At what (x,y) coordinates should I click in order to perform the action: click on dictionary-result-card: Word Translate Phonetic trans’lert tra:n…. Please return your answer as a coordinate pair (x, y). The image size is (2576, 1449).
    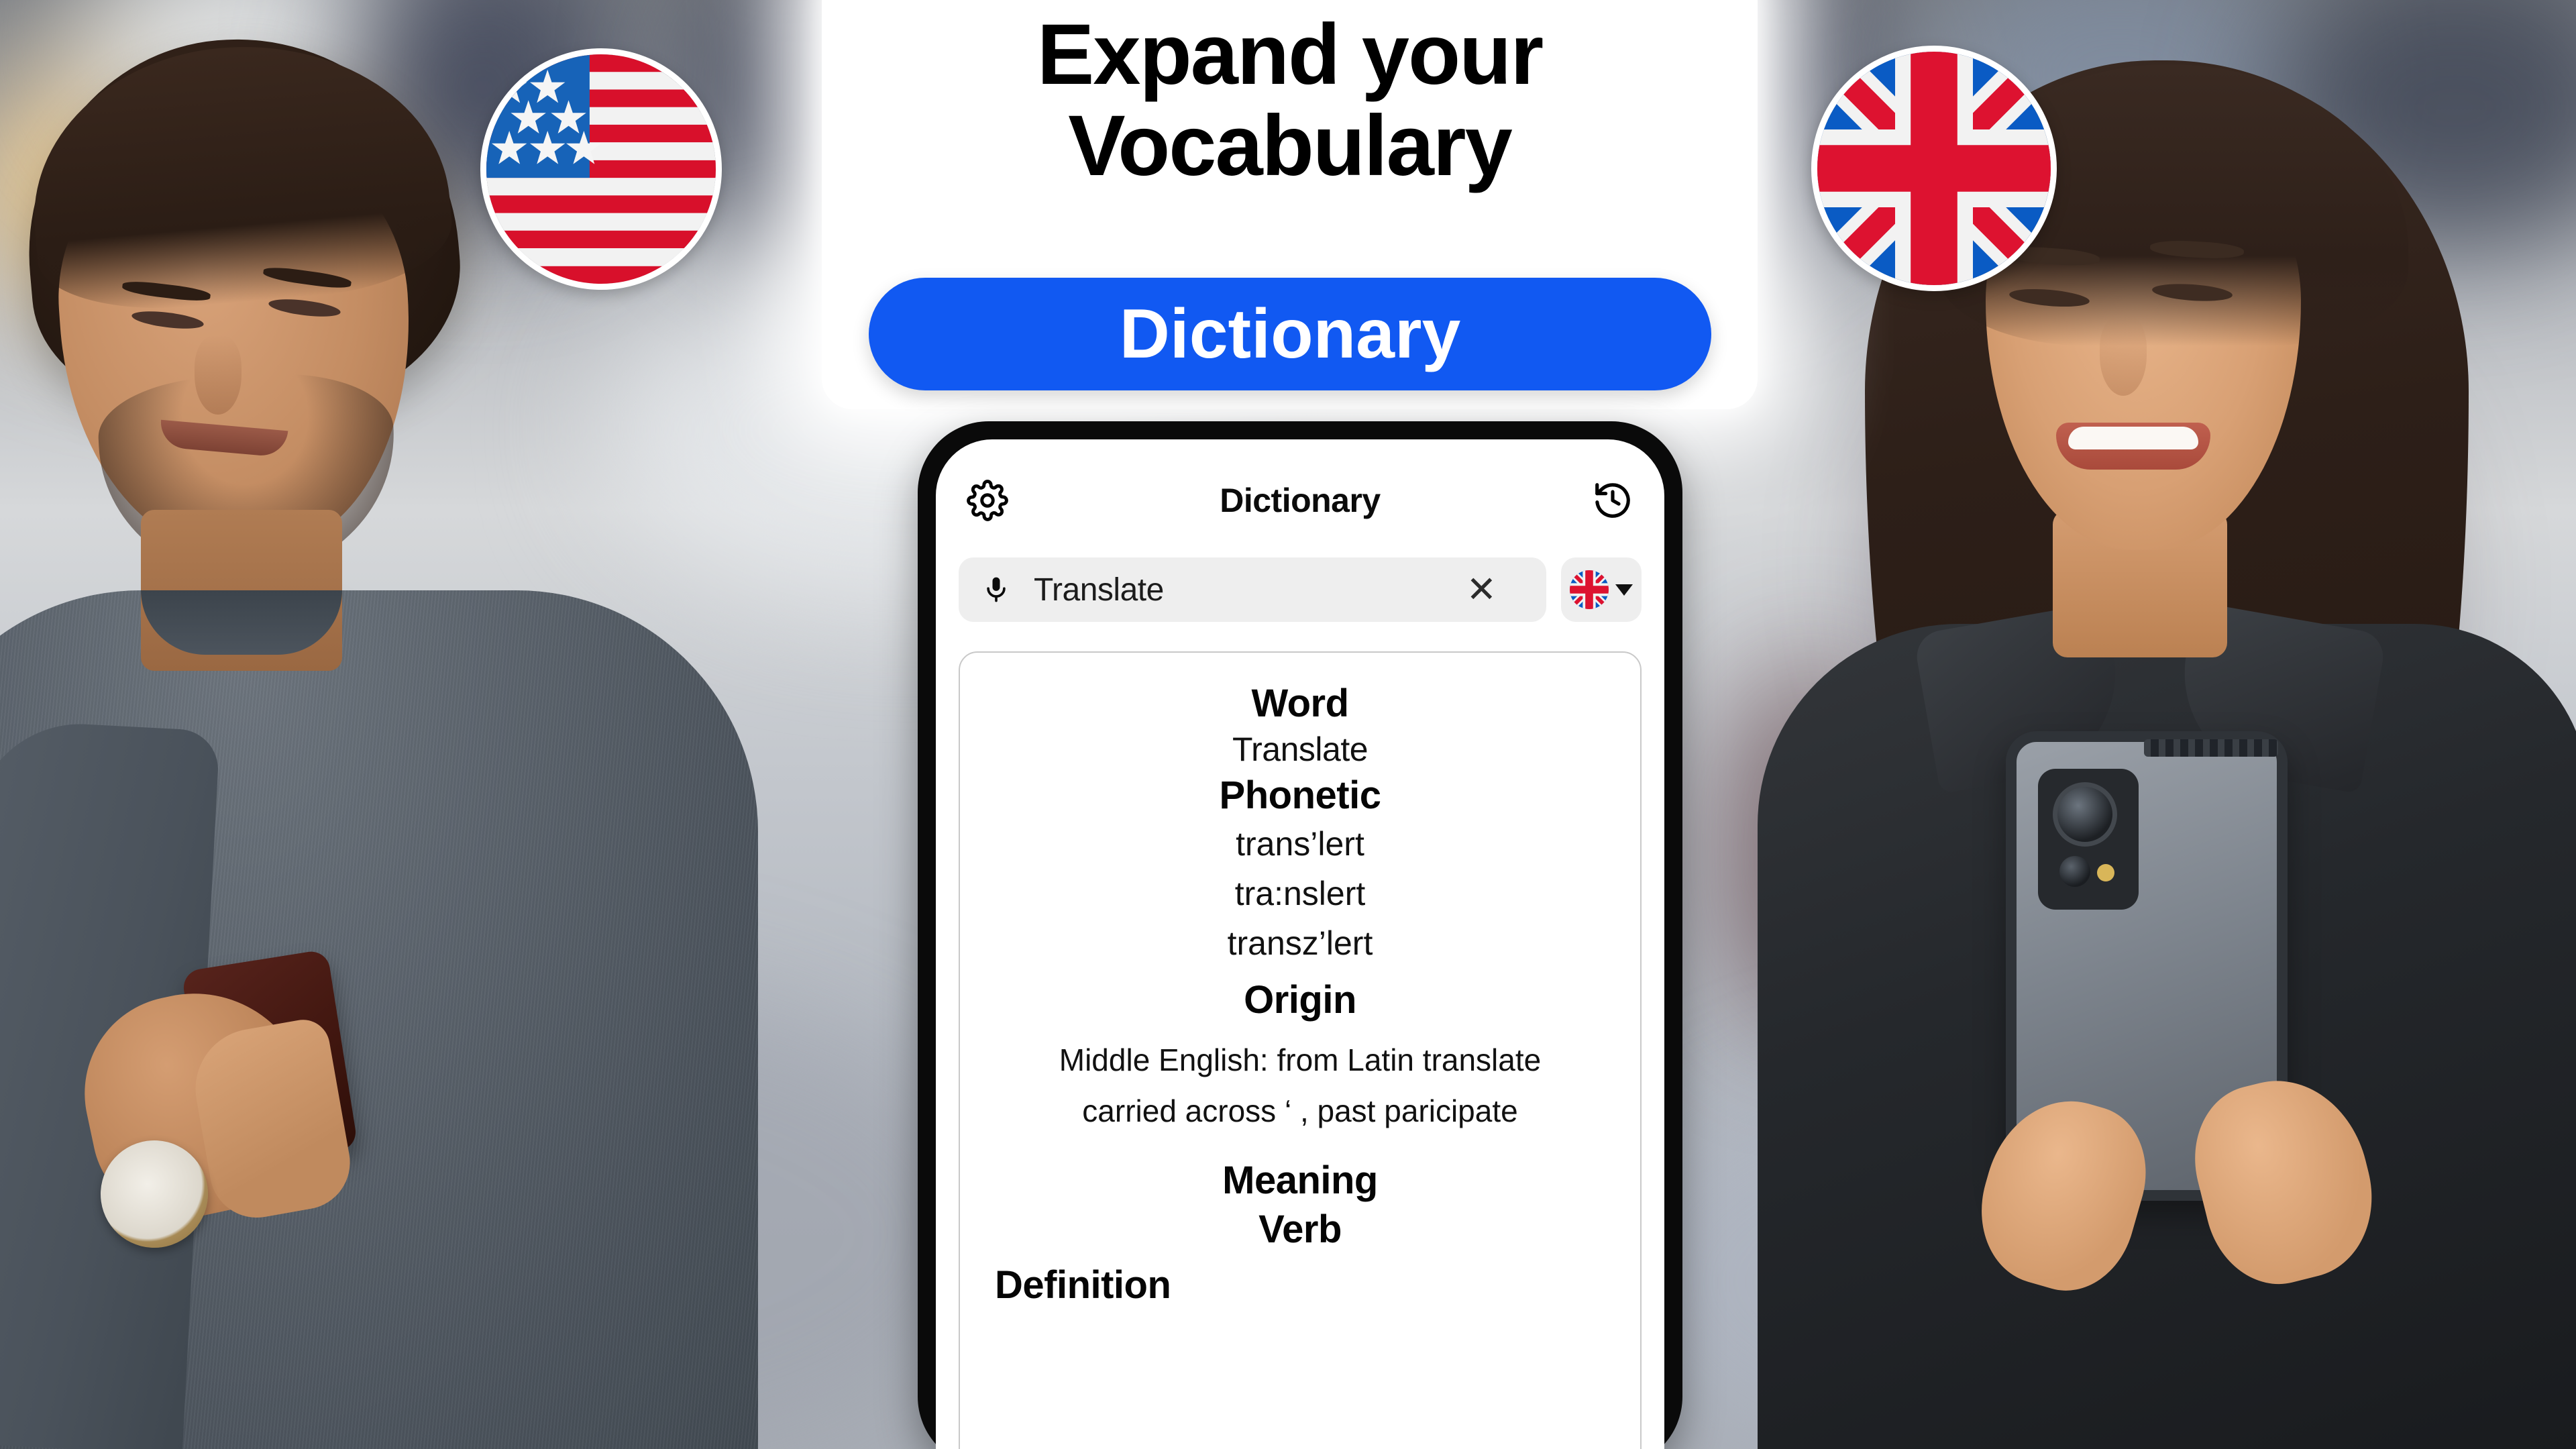
    Looking at the image, I should click on (1300, 1050).